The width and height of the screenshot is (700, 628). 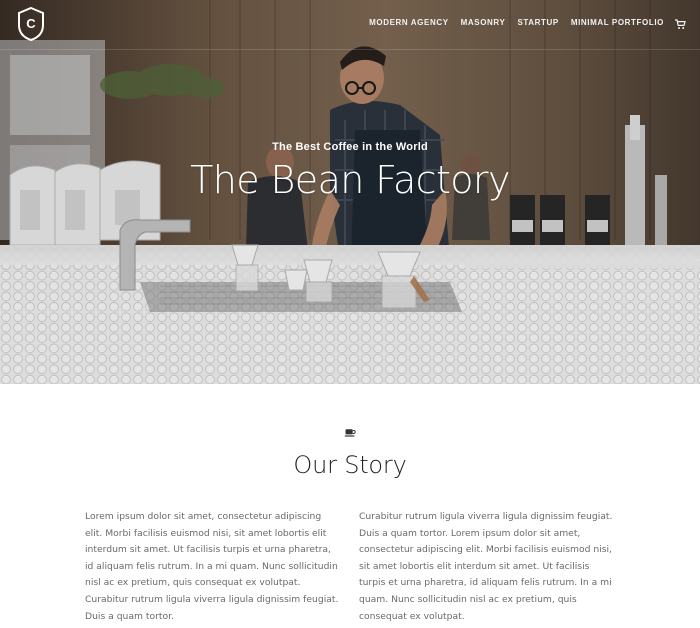 I want to click on nav-link-modern-agency: MODERN AGENCY, so click(x=409, y=22).